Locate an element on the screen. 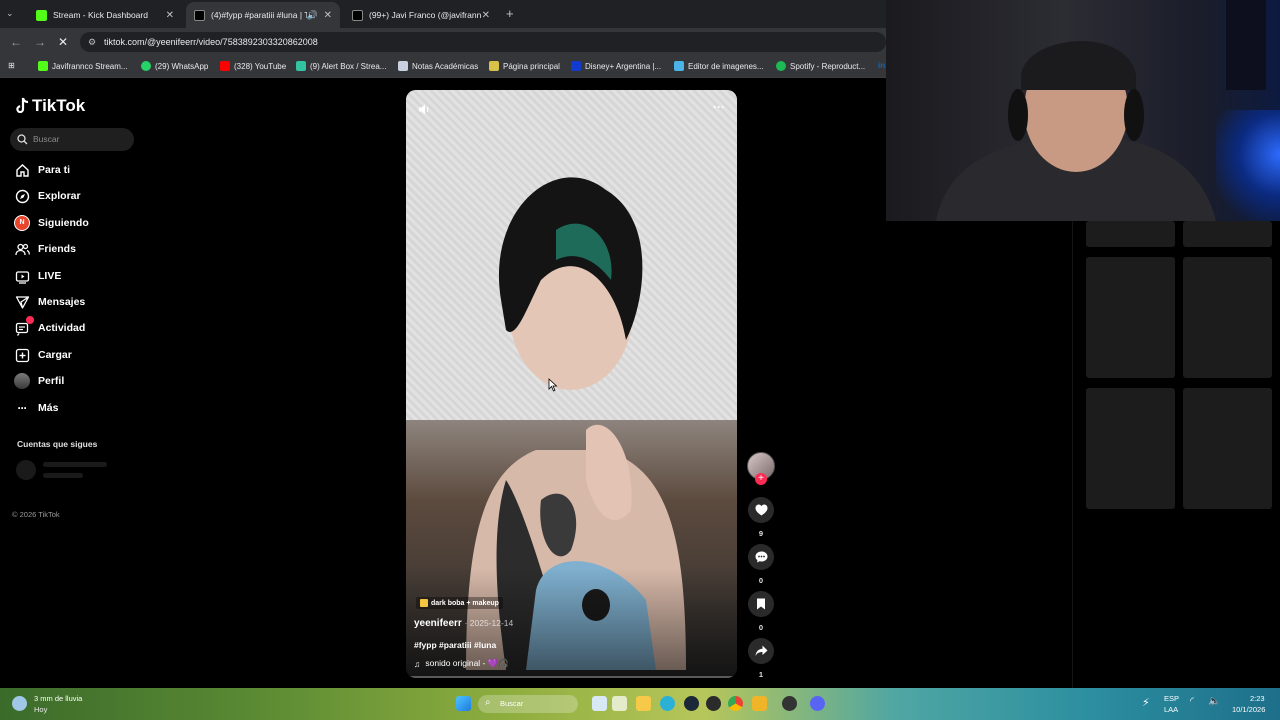  edge-browser-icon is located at coordinates (667, 703).